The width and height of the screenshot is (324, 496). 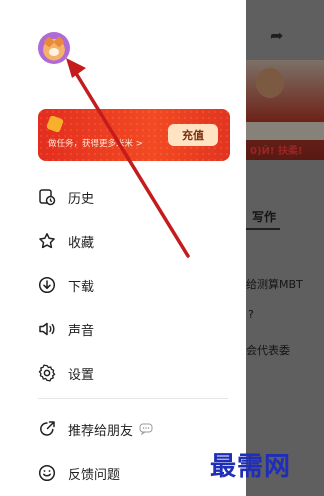 What do you see at coordinates (146, 429) in the screenshot?
I see `chat-bubble-icon` at bounding box center [146, 429].